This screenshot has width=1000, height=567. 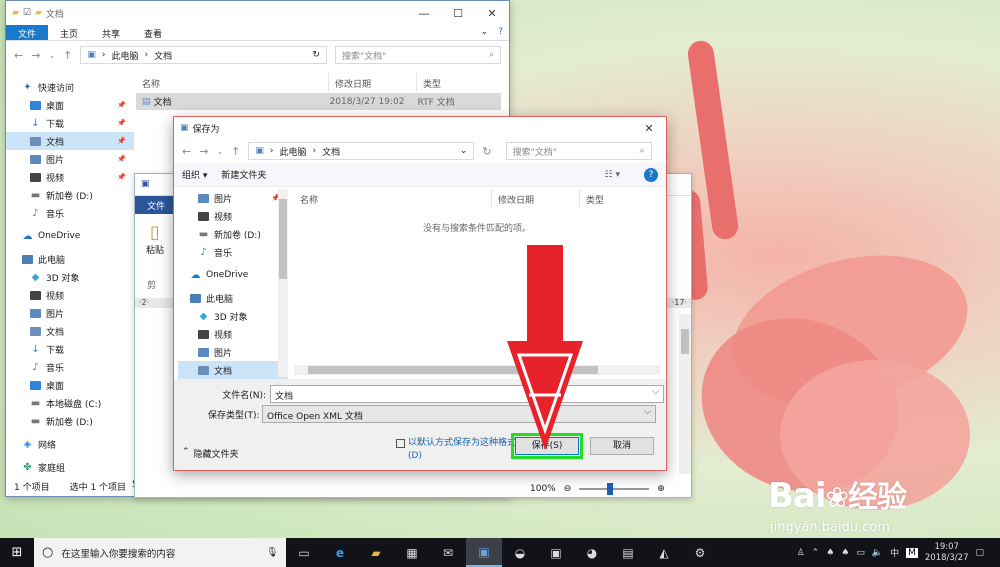 I want to click on minimize-button: —, so click(x=424, y=13).